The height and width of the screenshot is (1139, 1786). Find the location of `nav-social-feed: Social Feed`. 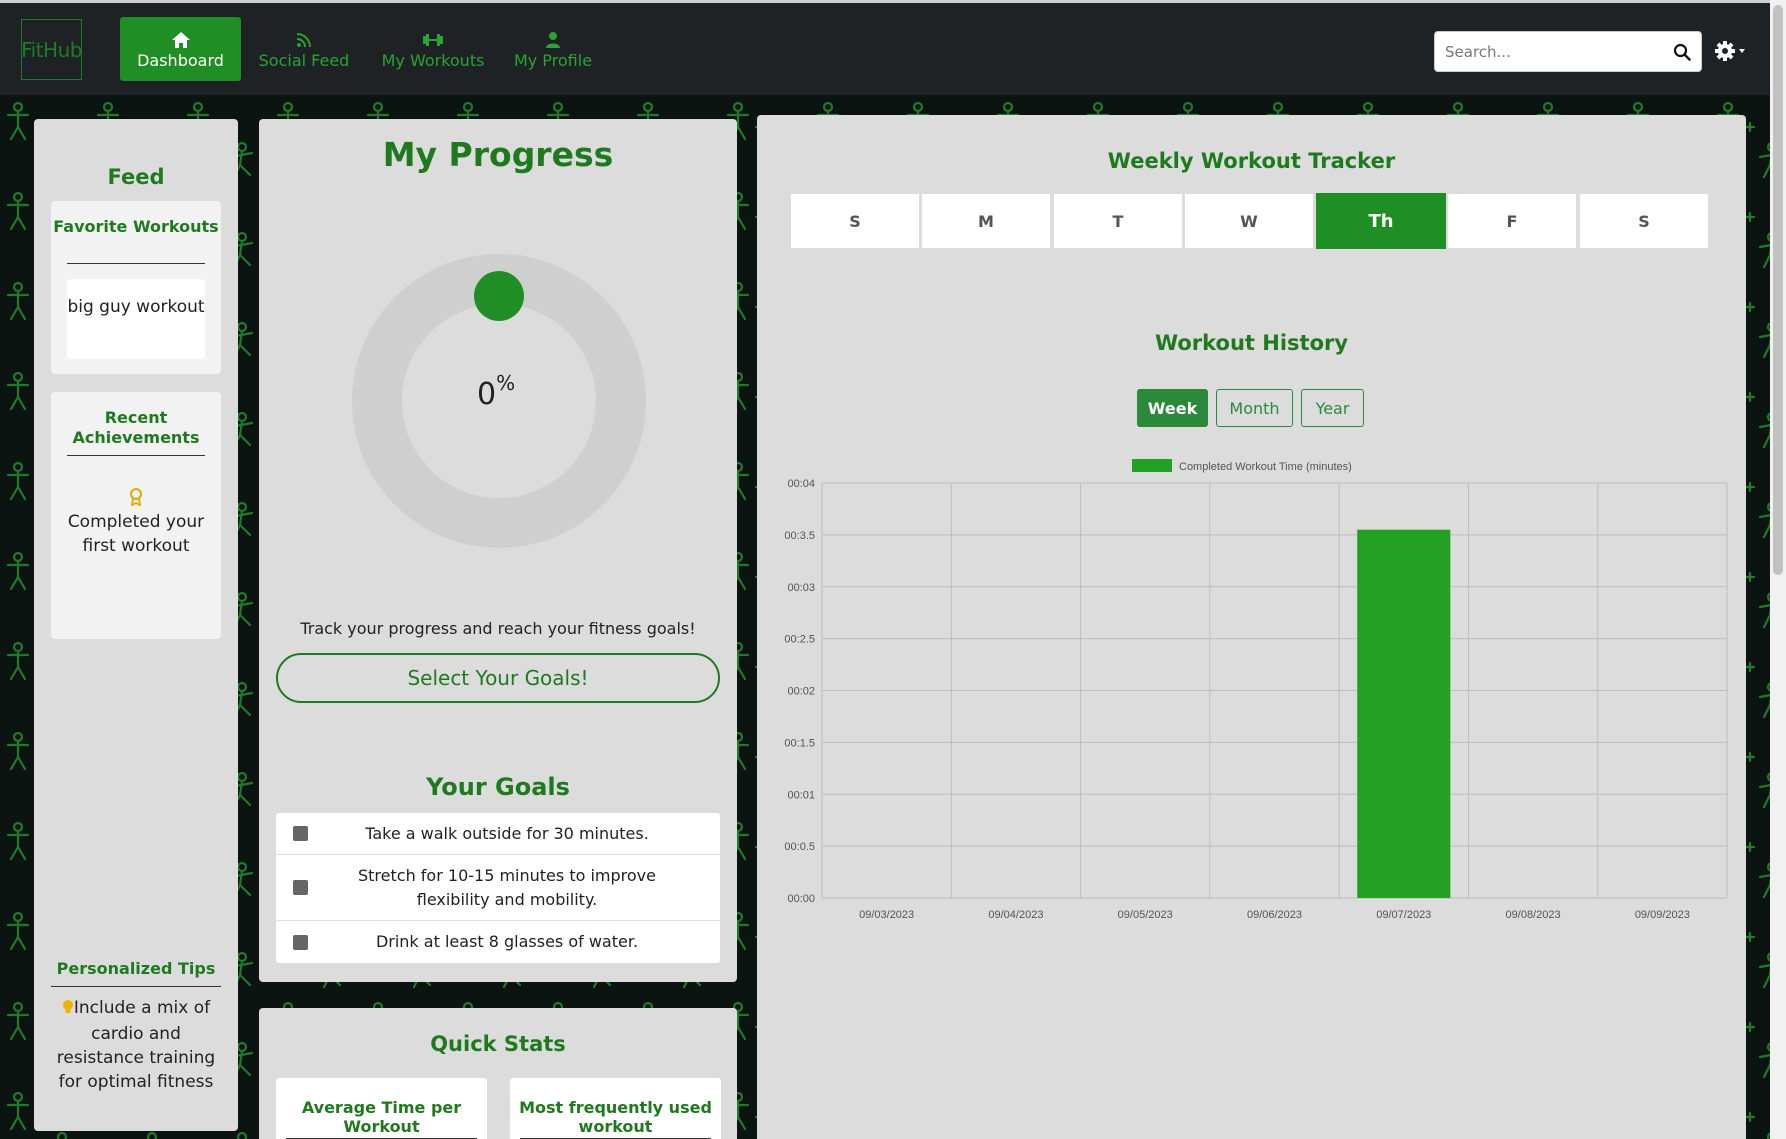

nav-social-feed: Social Feed is located at coordinates (304, 49).